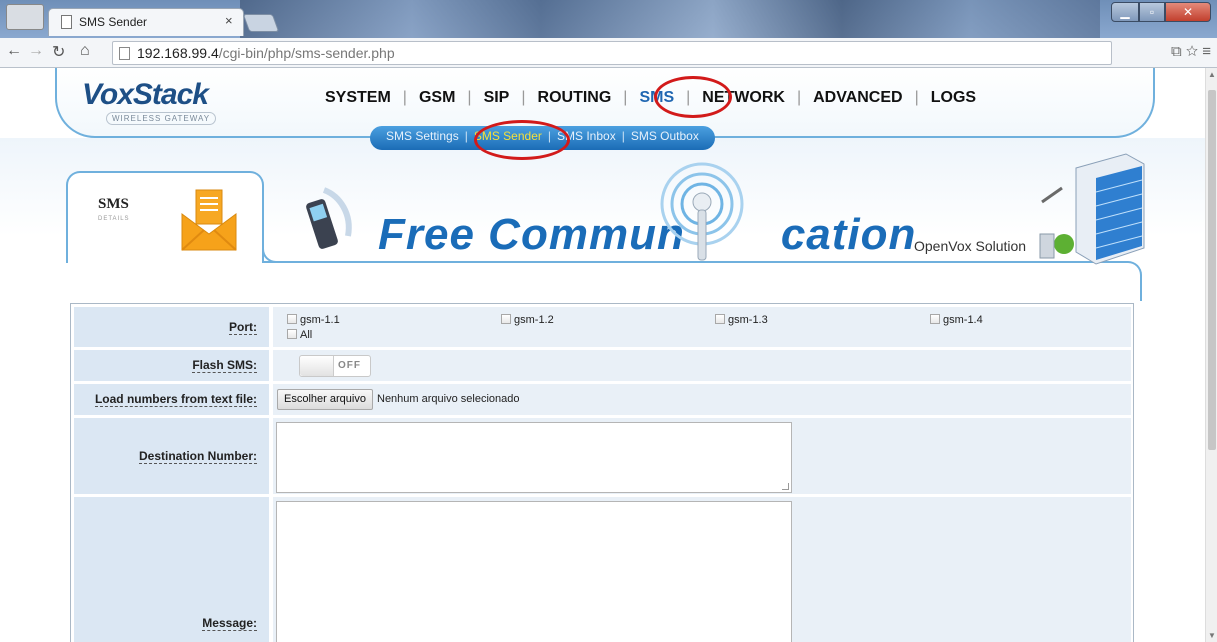  Describe the element at coordinates (1191, 51) in the screenshot. I see `browser-menu-icons: ⧉ ☆ ≡` at that location.